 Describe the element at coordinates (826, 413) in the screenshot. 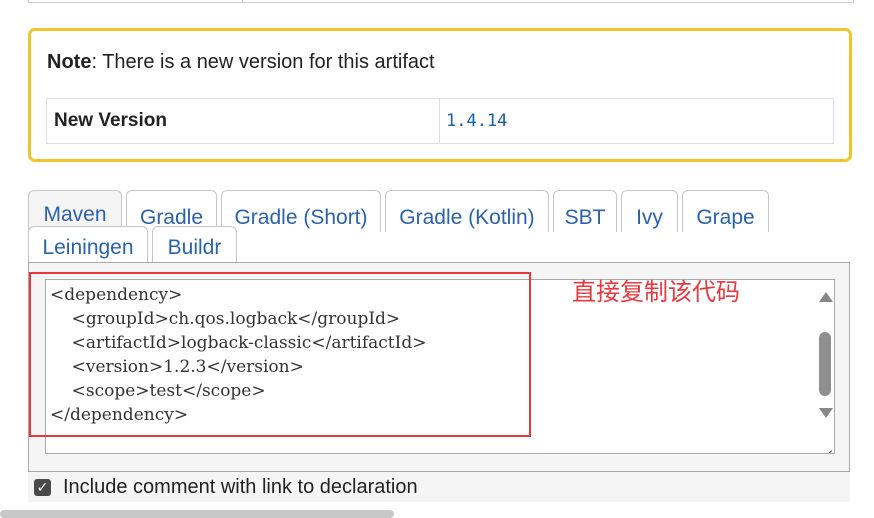

I see `scroll-down-icon` at that location.